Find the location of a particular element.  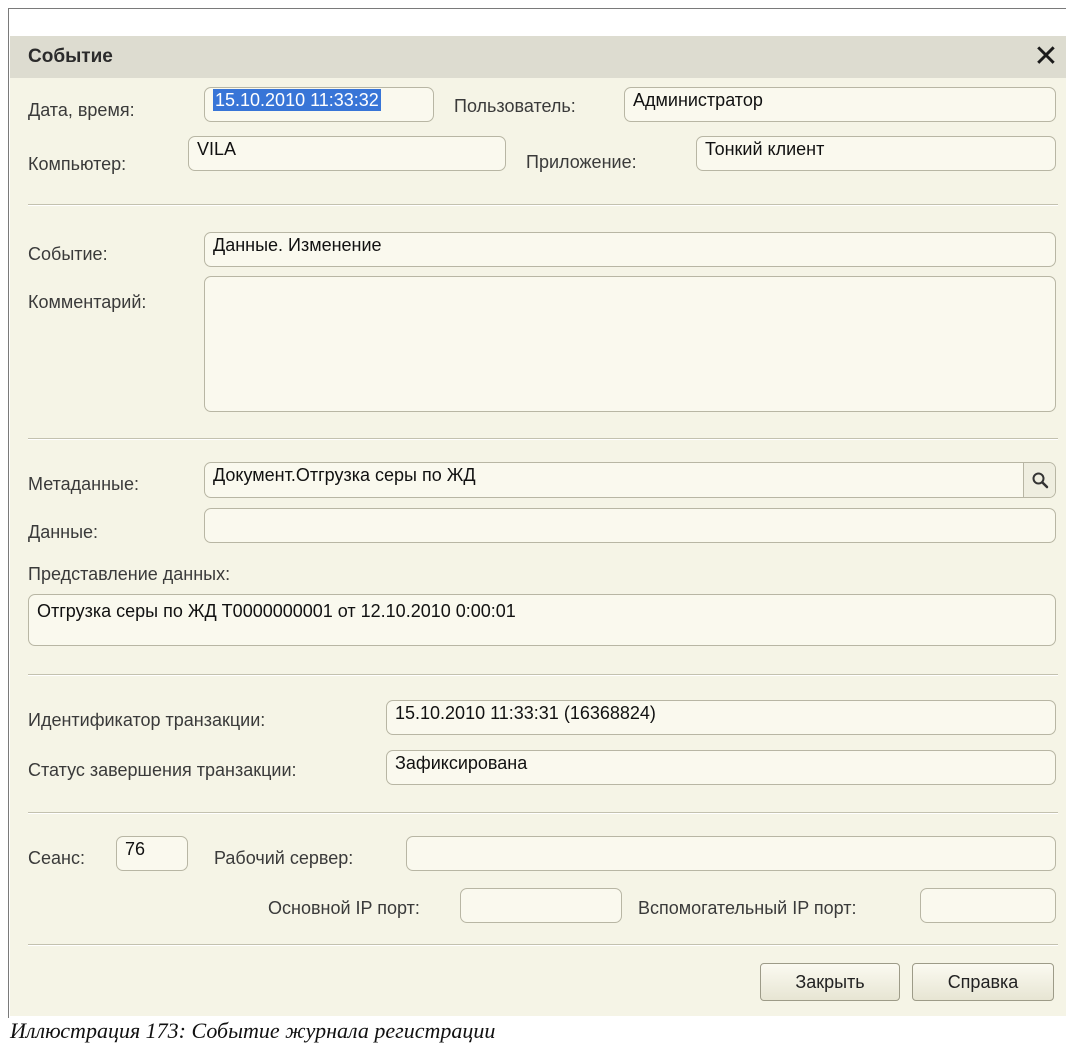

metadata-value: Документ.Отгрузка серы по ЖД is located at coordinates (344, 475).